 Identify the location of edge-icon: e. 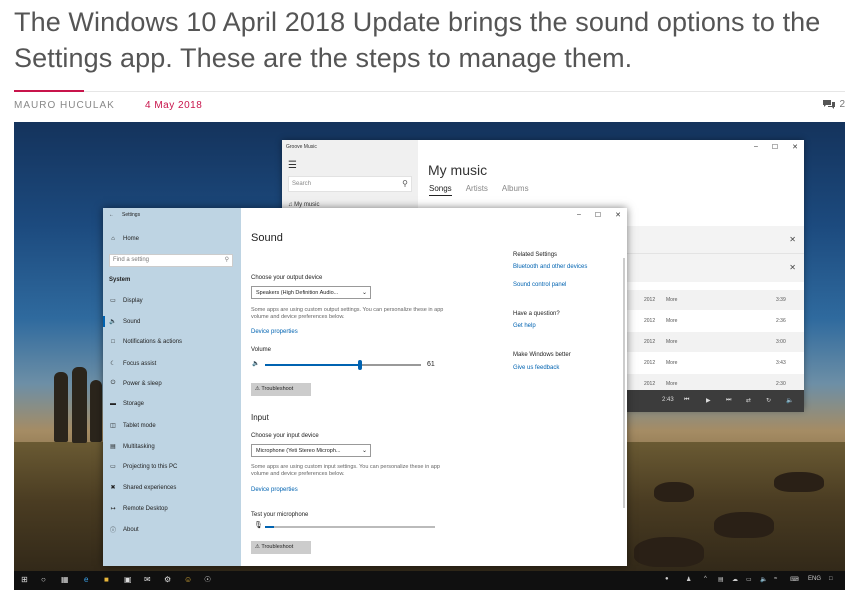
(86, 580).